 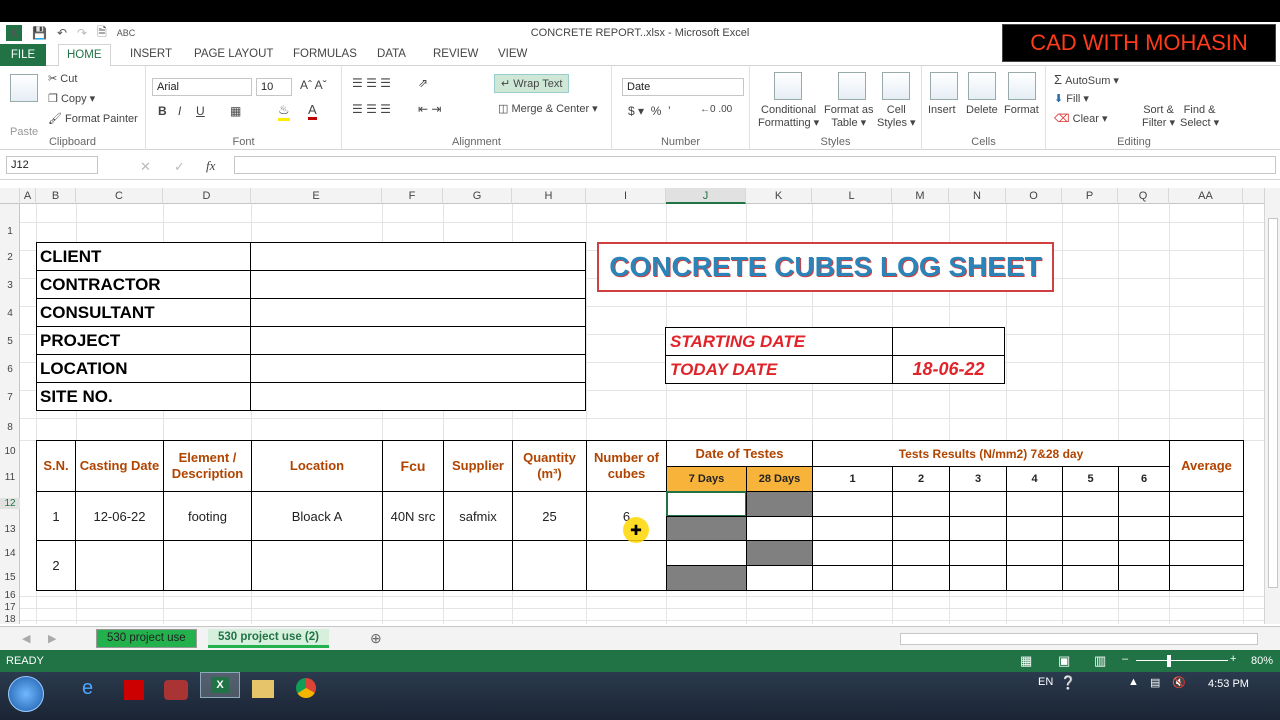 I want to click on row1-average-b, so click(x=1206, y=528).